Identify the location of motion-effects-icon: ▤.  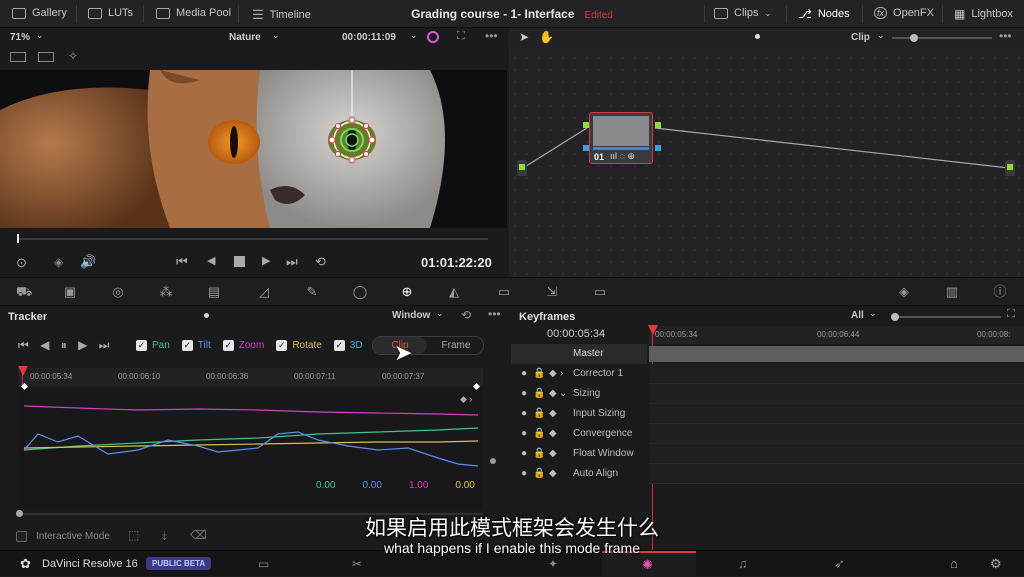
(214, 292).